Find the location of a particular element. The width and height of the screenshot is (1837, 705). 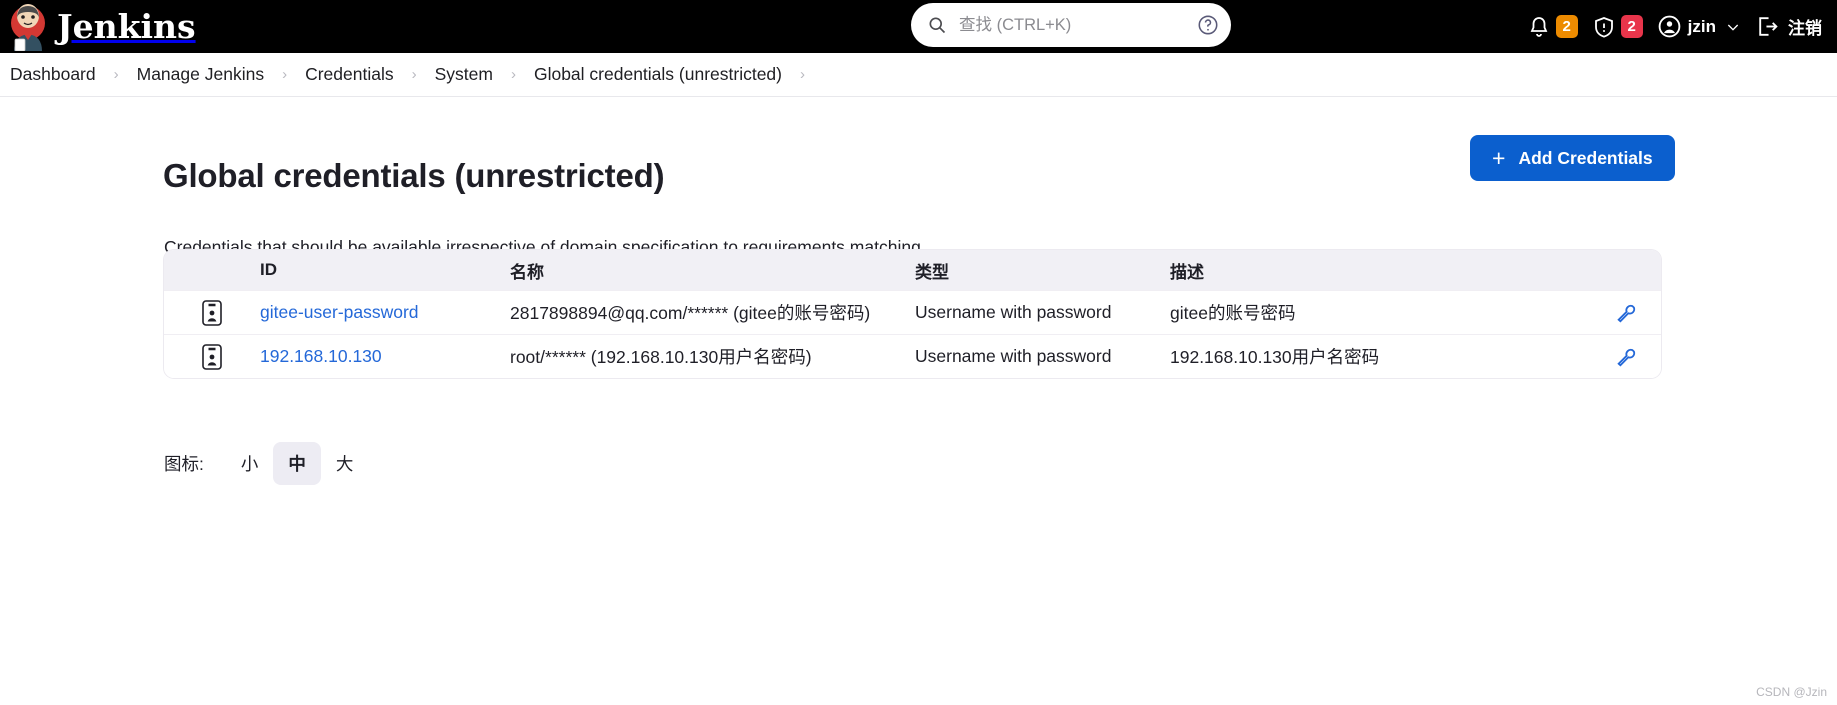

help-circle-icon is located at coordinates (1208, 25).